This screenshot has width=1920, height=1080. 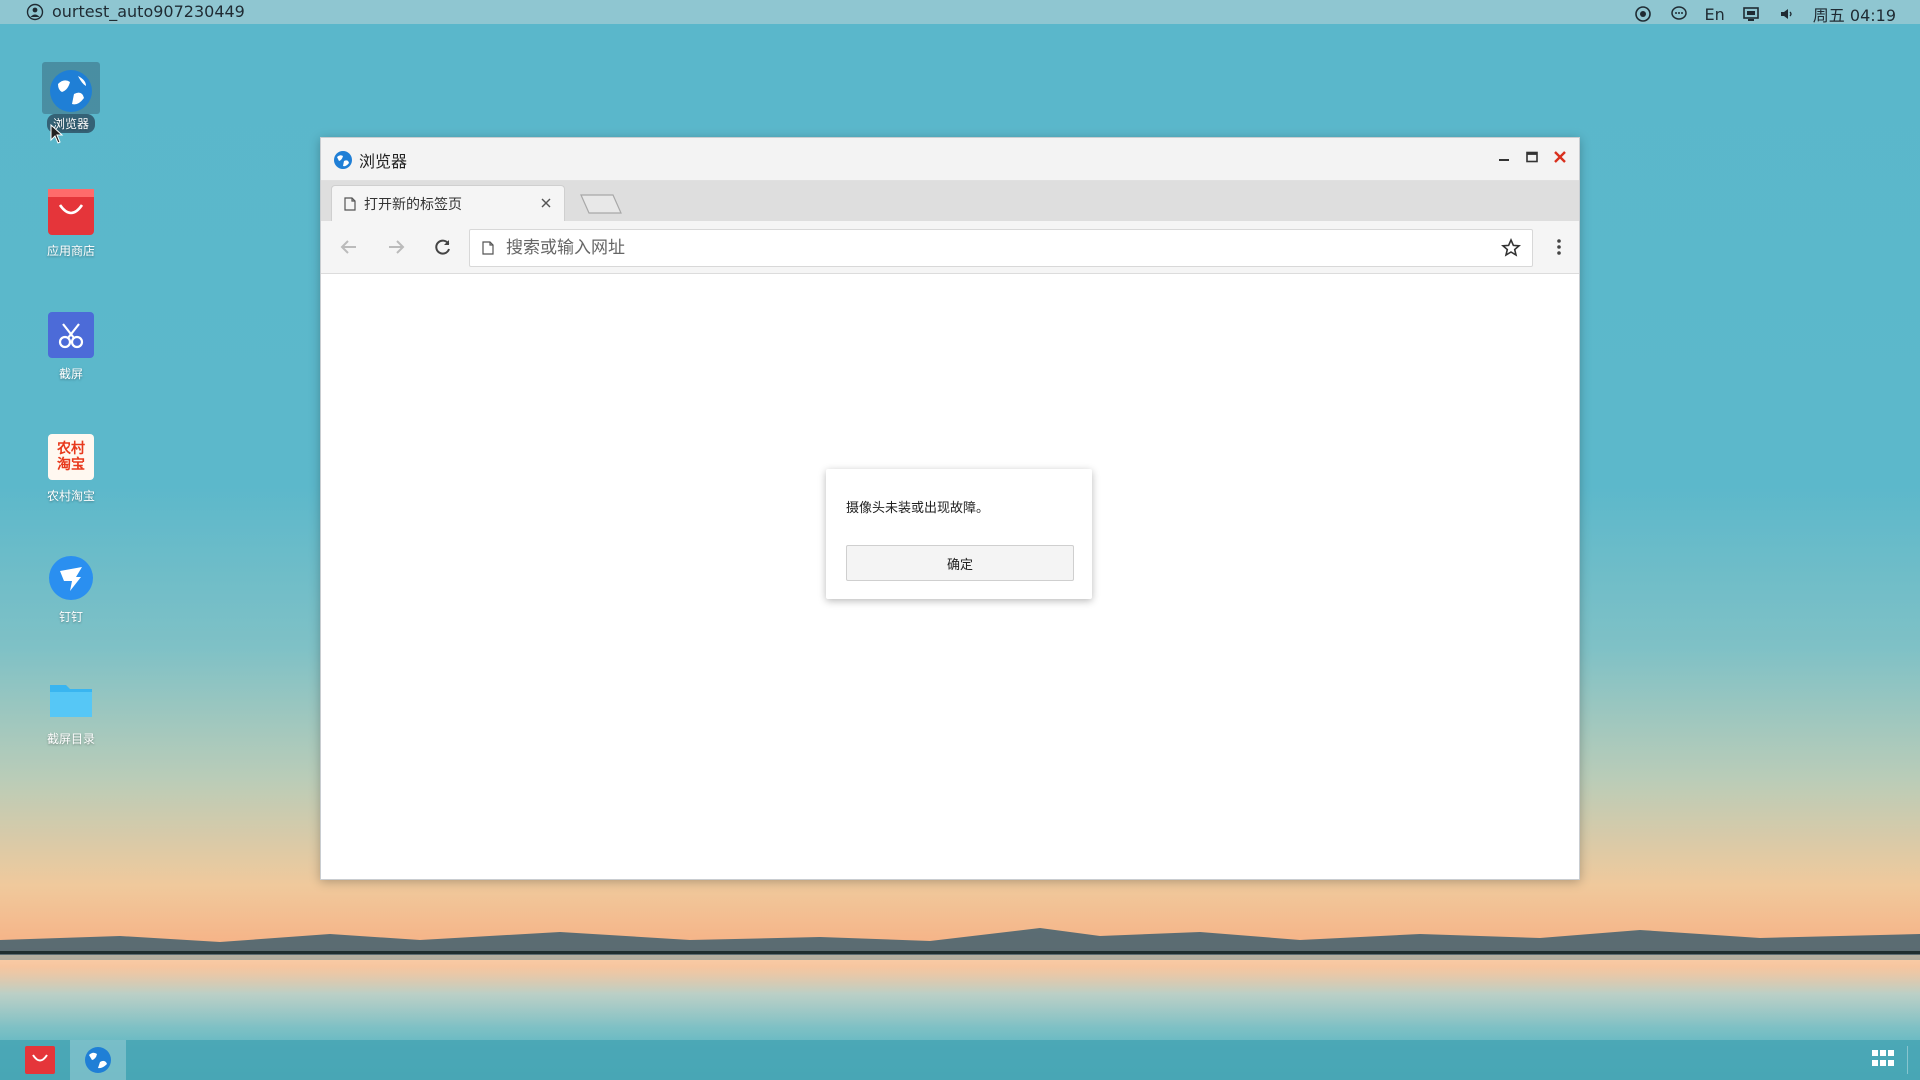 I want to click on browser-toolbar, so click(x=950, y=247).